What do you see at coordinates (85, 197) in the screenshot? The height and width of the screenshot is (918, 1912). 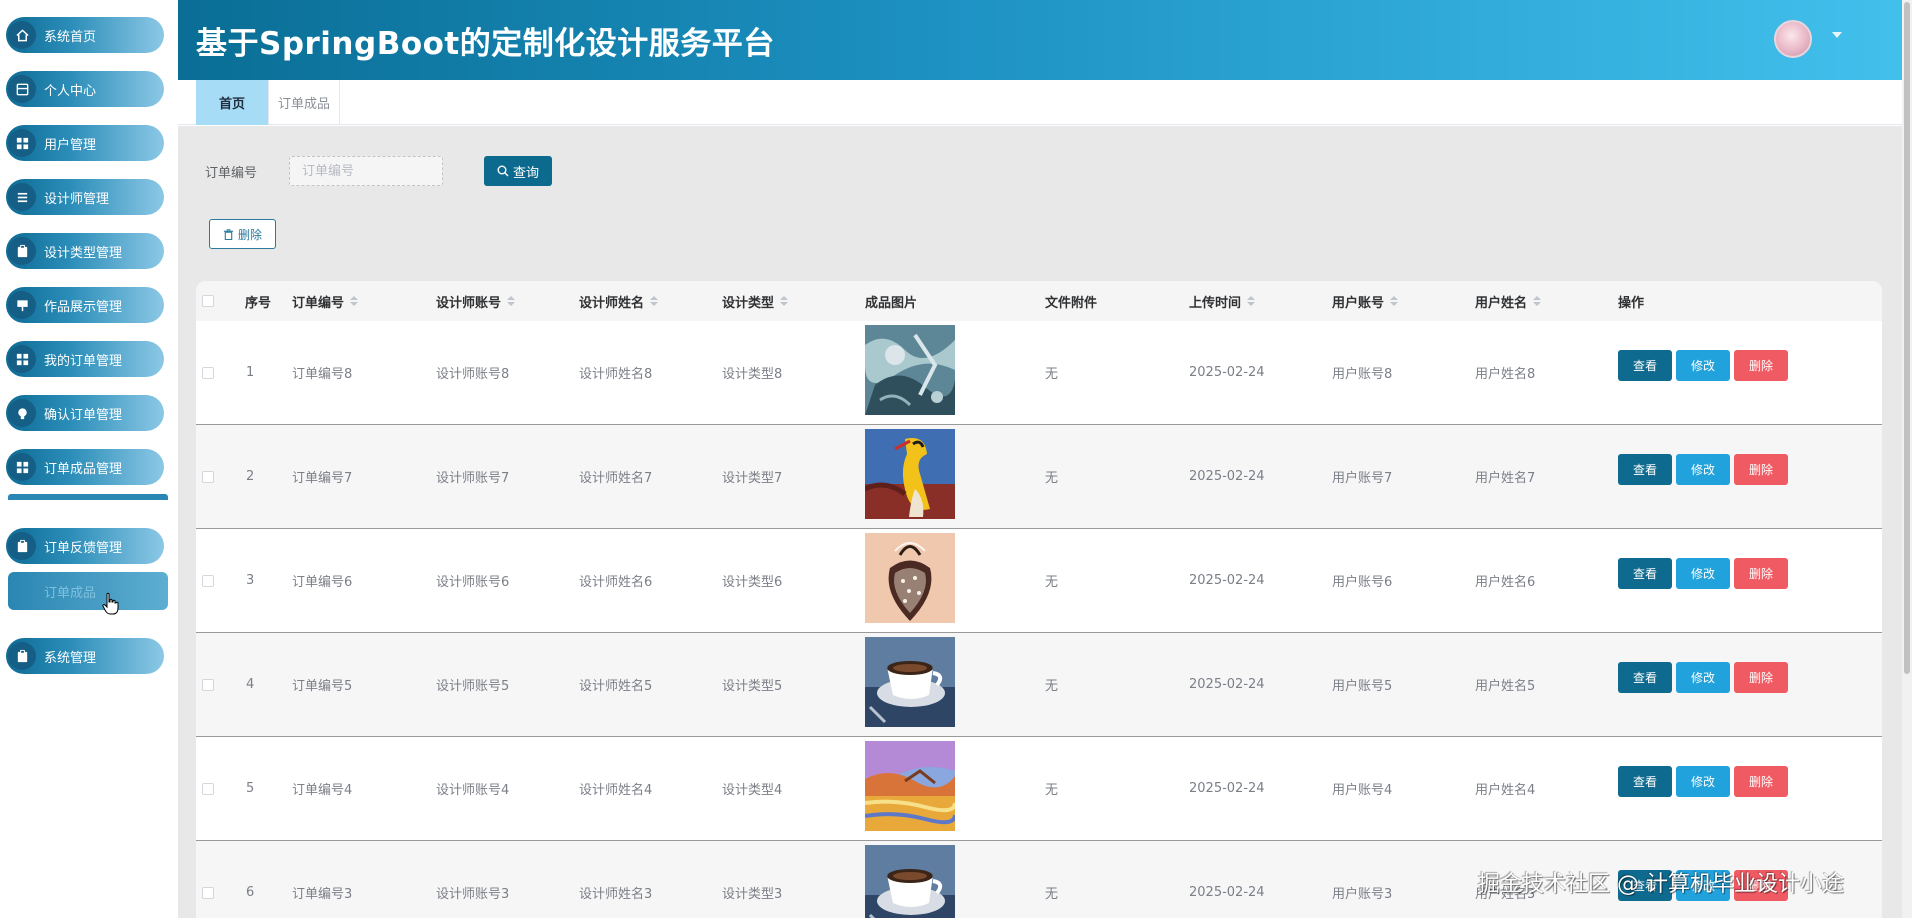 I see `sidebar-item-designers: 设计师管理` at bounding box center [85, 197].